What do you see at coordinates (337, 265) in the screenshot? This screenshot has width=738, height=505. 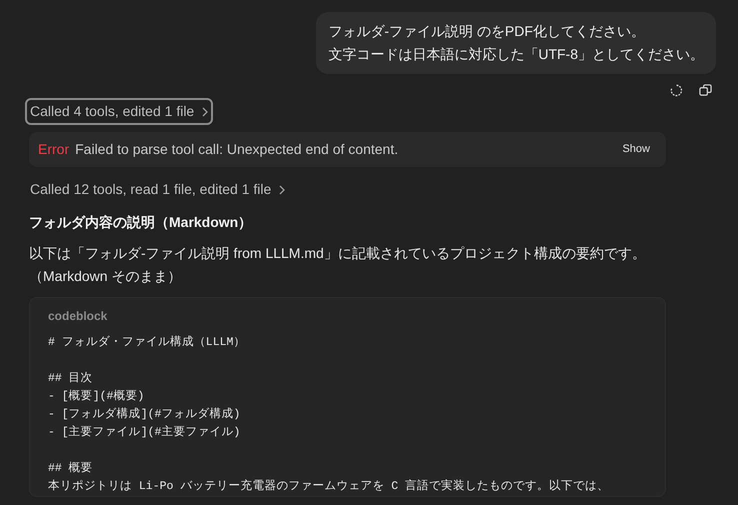 I see `paragraph: 以下は「フォルダ-ファイル説明 from LLLM.md」に記載されているプロジェクト構成の要約です。 （Markdown そのまま）` at bounding box center [337, 265].